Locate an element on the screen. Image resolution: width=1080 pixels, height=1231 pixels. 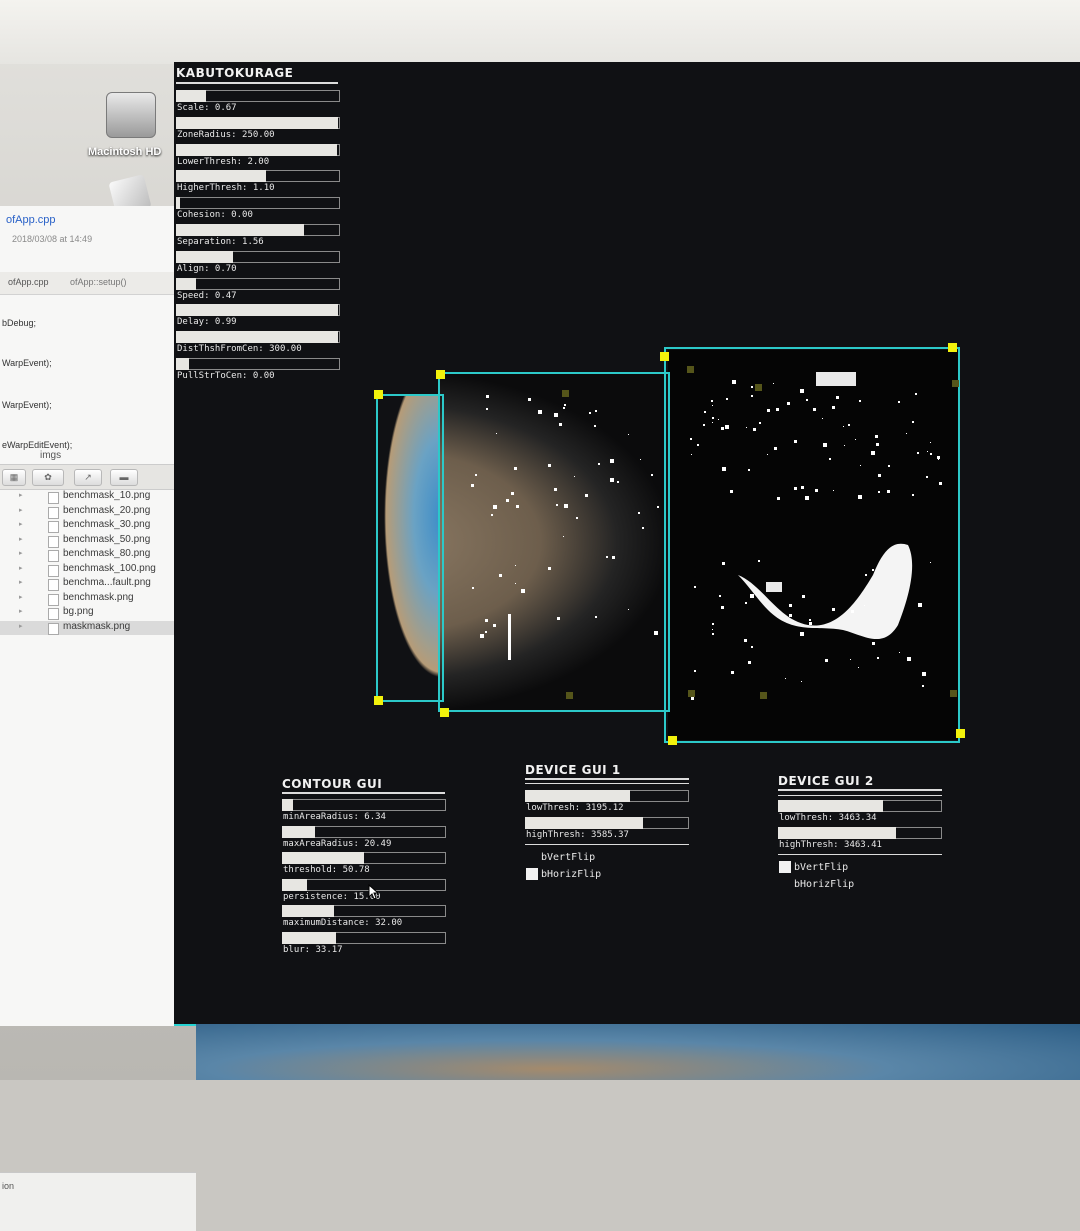
slider-label: blur: 33.17 is located at coordinates (313, 949).